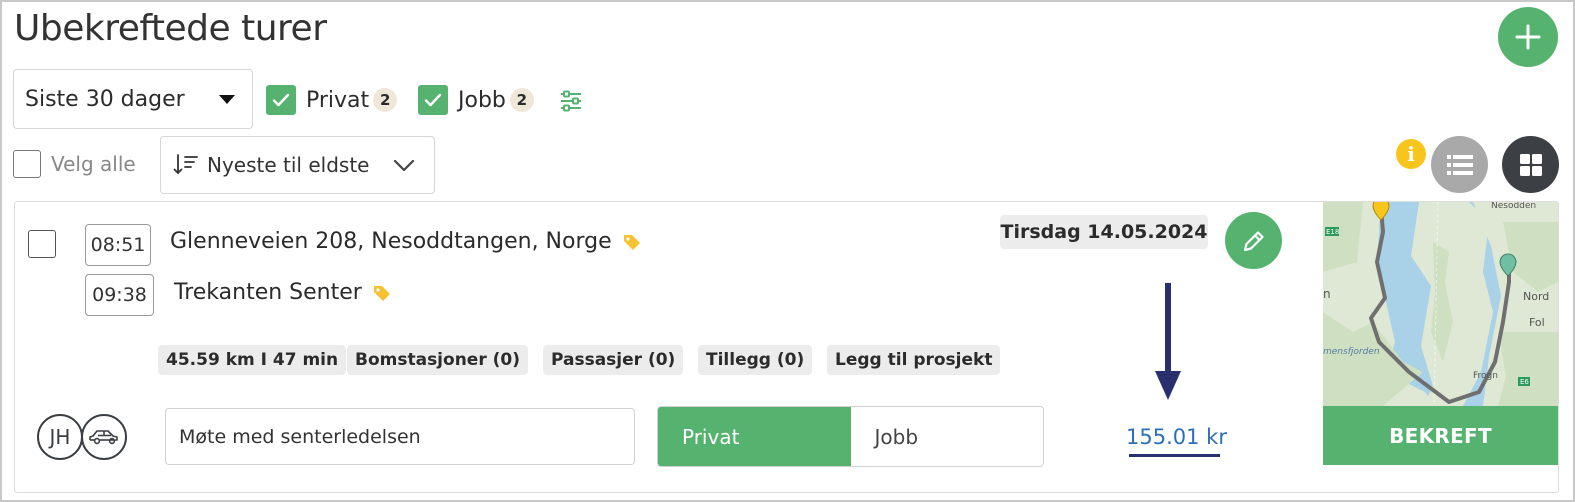 The width and height of the screenshot is (1575, 502). What do you see at coordinates (400, 436) in the screenshot?
I see `trip-note-input: Møte med senterledelsen` at bounding box center [400, 436].